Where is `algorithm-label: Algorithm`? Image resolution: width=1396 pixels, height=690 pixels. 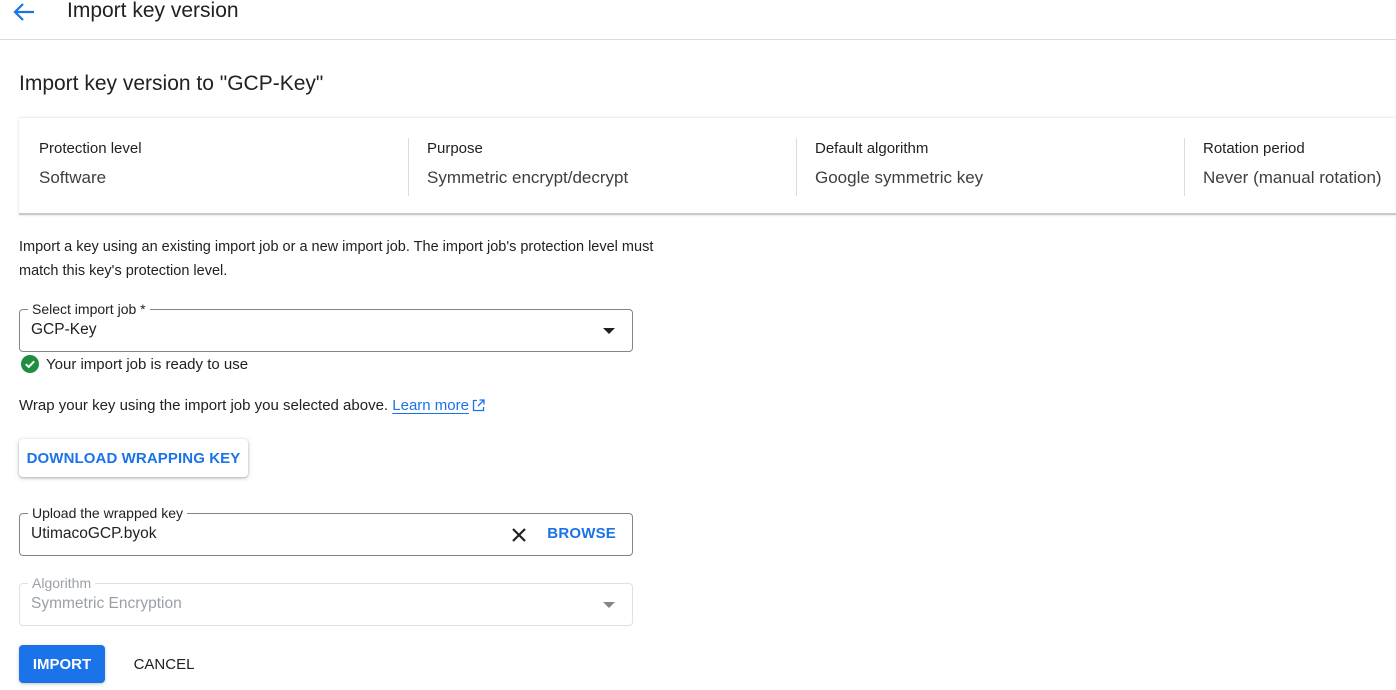 algorithm-label: Algorithm is located at coordinates (62, 583).